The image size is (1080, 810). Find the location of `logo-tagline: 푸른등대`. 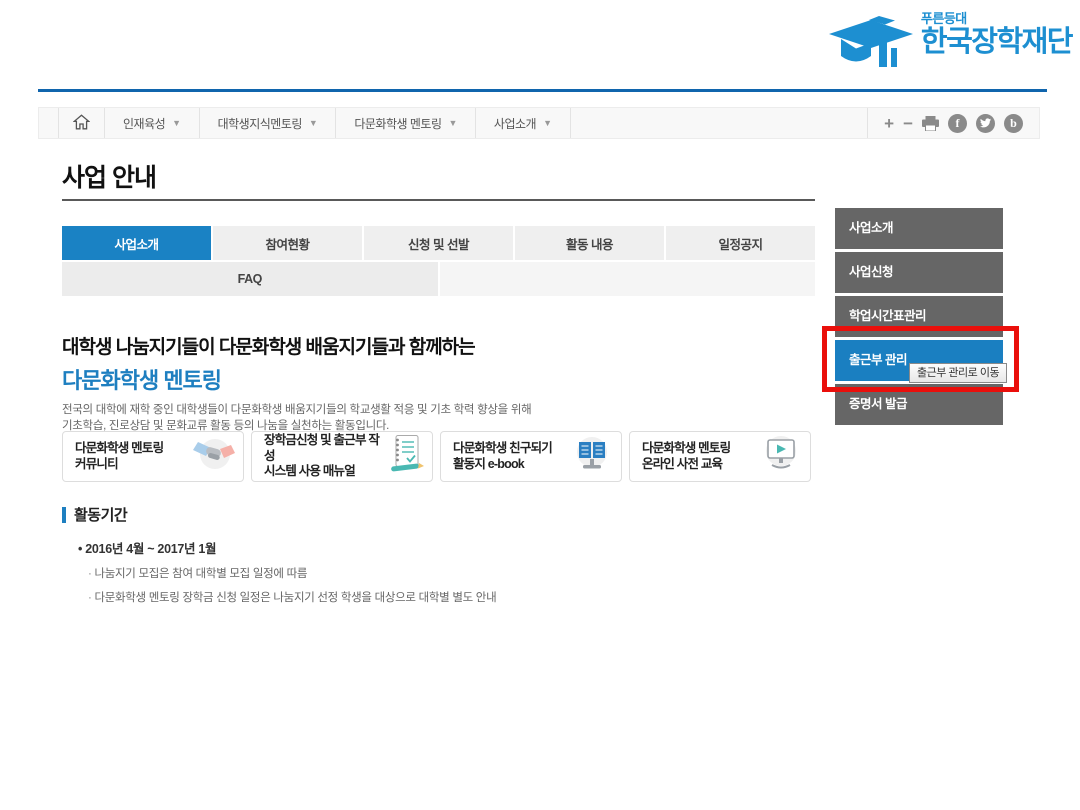

logo-tagline: 푸른등대 is located at coordinates (943, 18).